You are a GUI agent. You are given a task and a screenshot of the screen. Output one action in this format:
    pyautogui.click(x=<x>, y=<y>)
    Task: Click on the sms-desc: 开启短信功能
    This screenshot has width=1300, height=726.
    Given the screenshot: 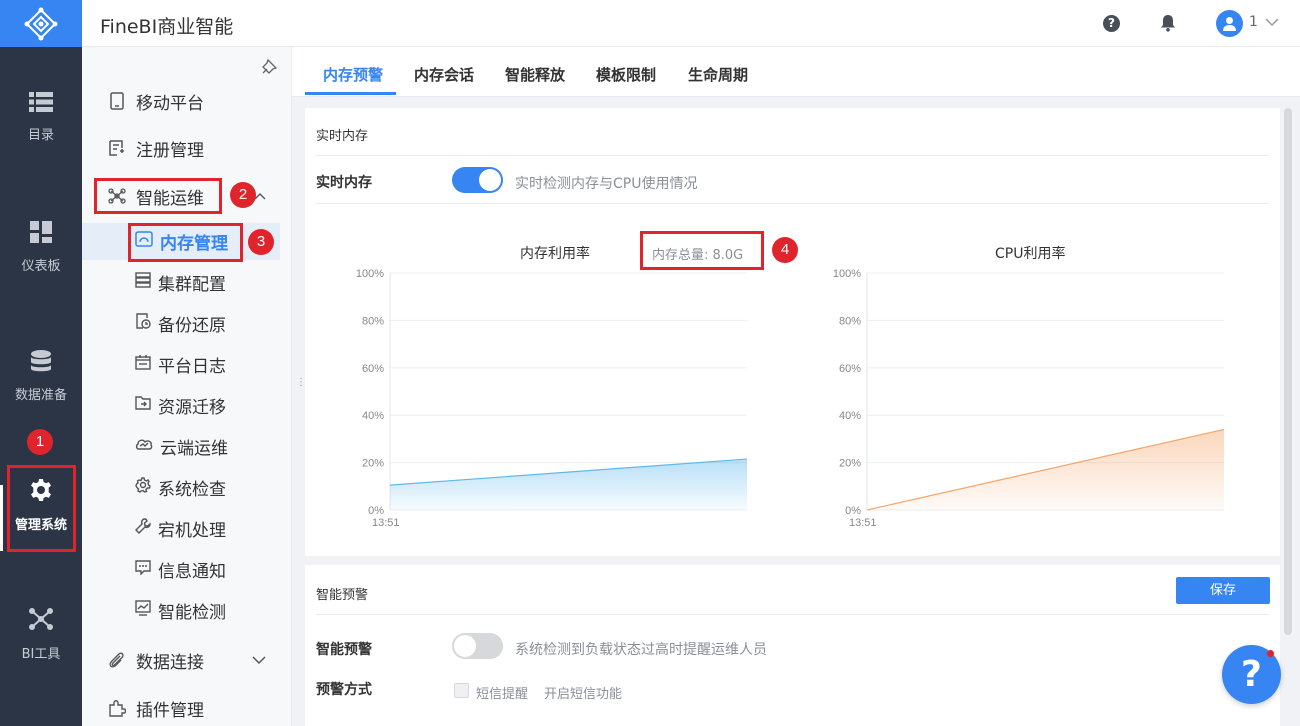 What is the action you would take?
    pyautogui.click(x=583, y=694)
    